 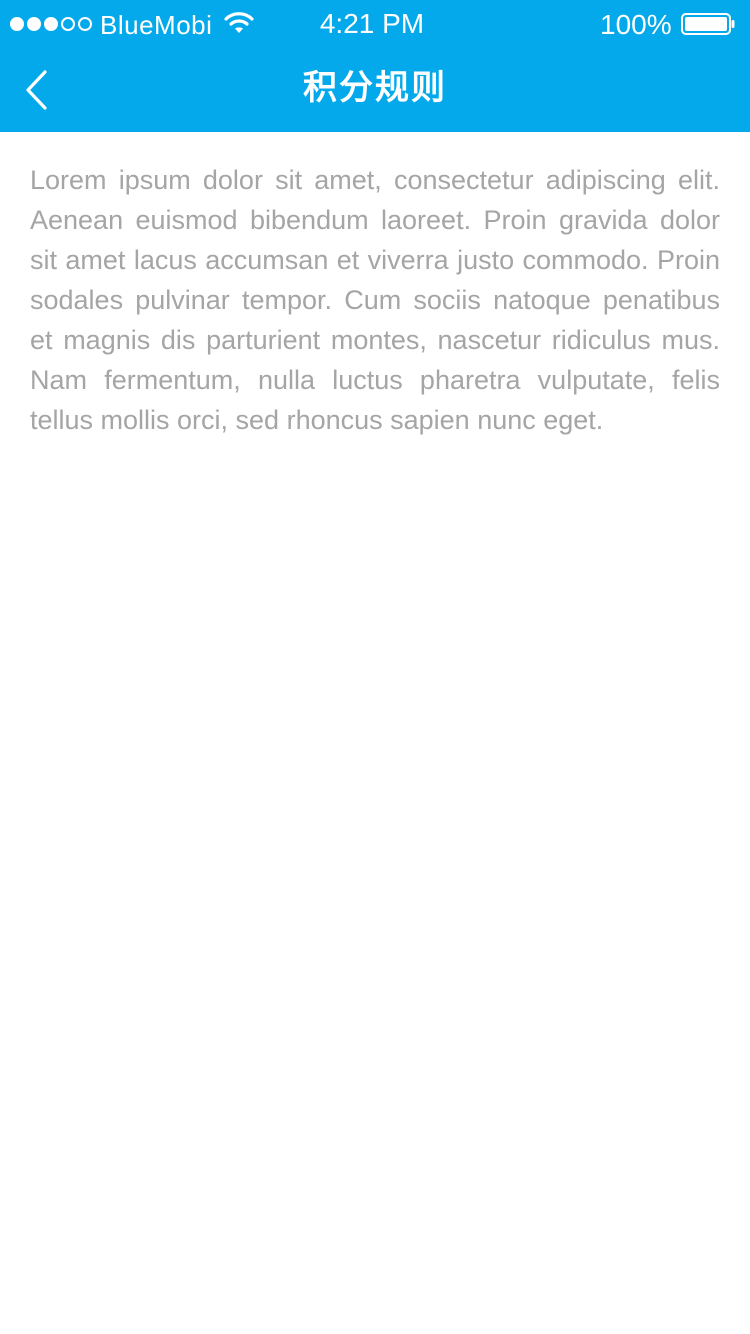 I want to click on top-bar: BlueMobi 4:21 PM 100% 积分规则, so click(x=375, y=66).